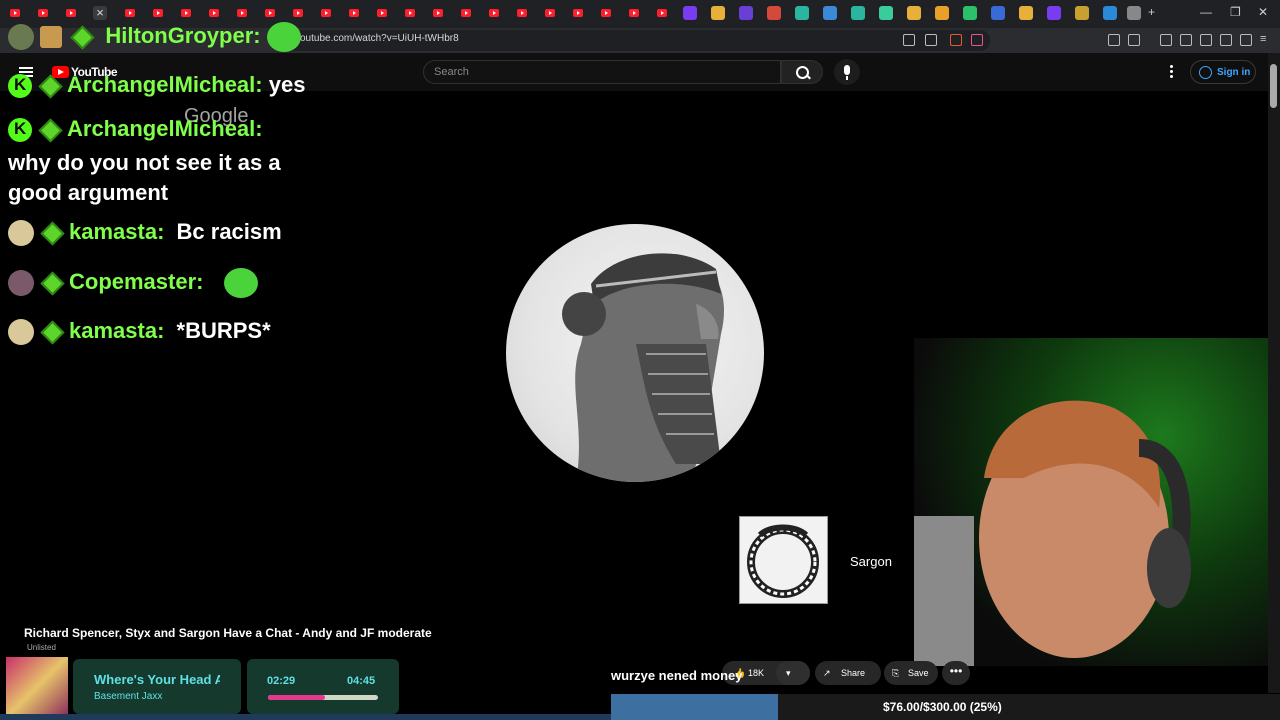 This screenshot has height=720, width=1280. Describe the element at coordinates (942, 707) in the screenshot. I see `donation-goal-text: $76.00/$300.00 (25%)` at that location.